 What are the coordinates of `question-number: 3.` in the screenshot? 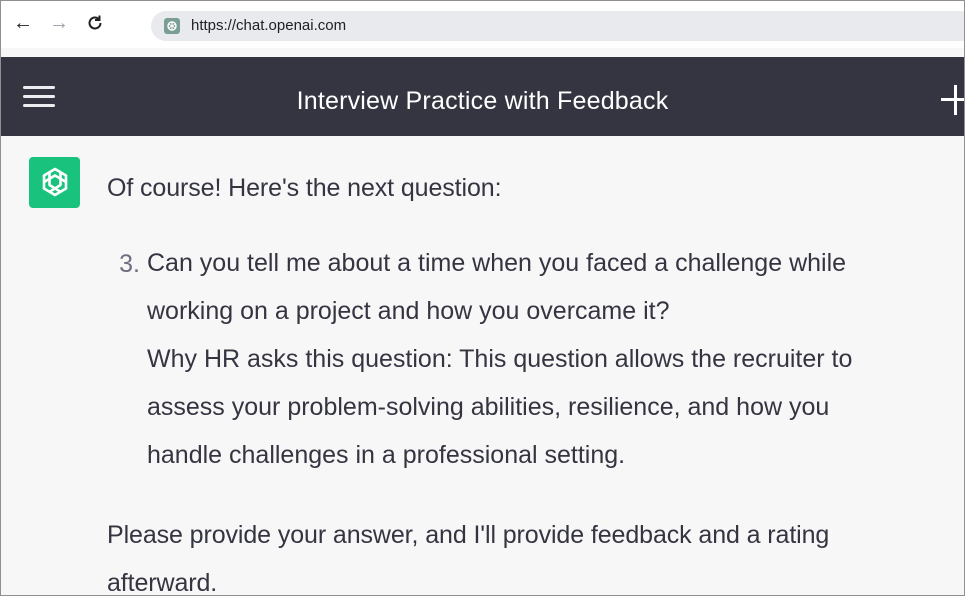 It's located at (129, 264).